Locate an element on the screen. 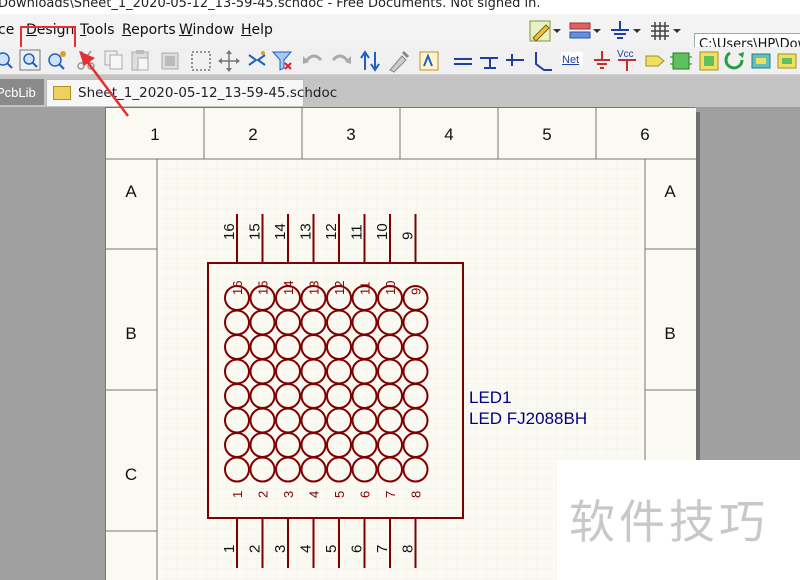 The height and width of the screenshot is (580, 800). zone-column-label: 2 is located at coordinates (252, 134).